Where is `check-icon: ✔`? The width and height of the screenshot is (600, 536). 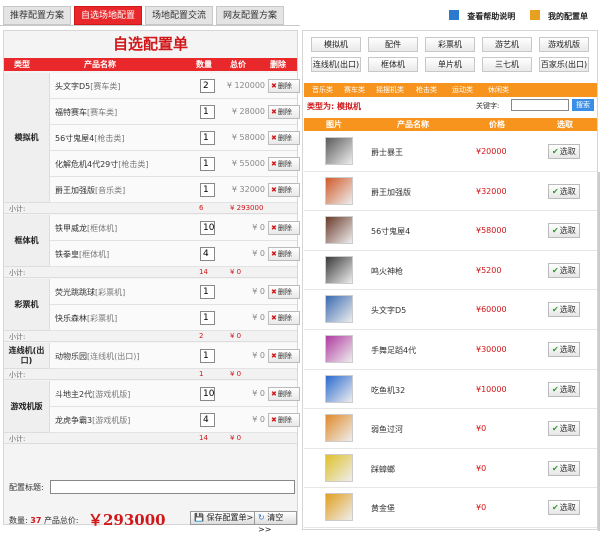
check-icon: ✔ is located at coordinates (555, 151).